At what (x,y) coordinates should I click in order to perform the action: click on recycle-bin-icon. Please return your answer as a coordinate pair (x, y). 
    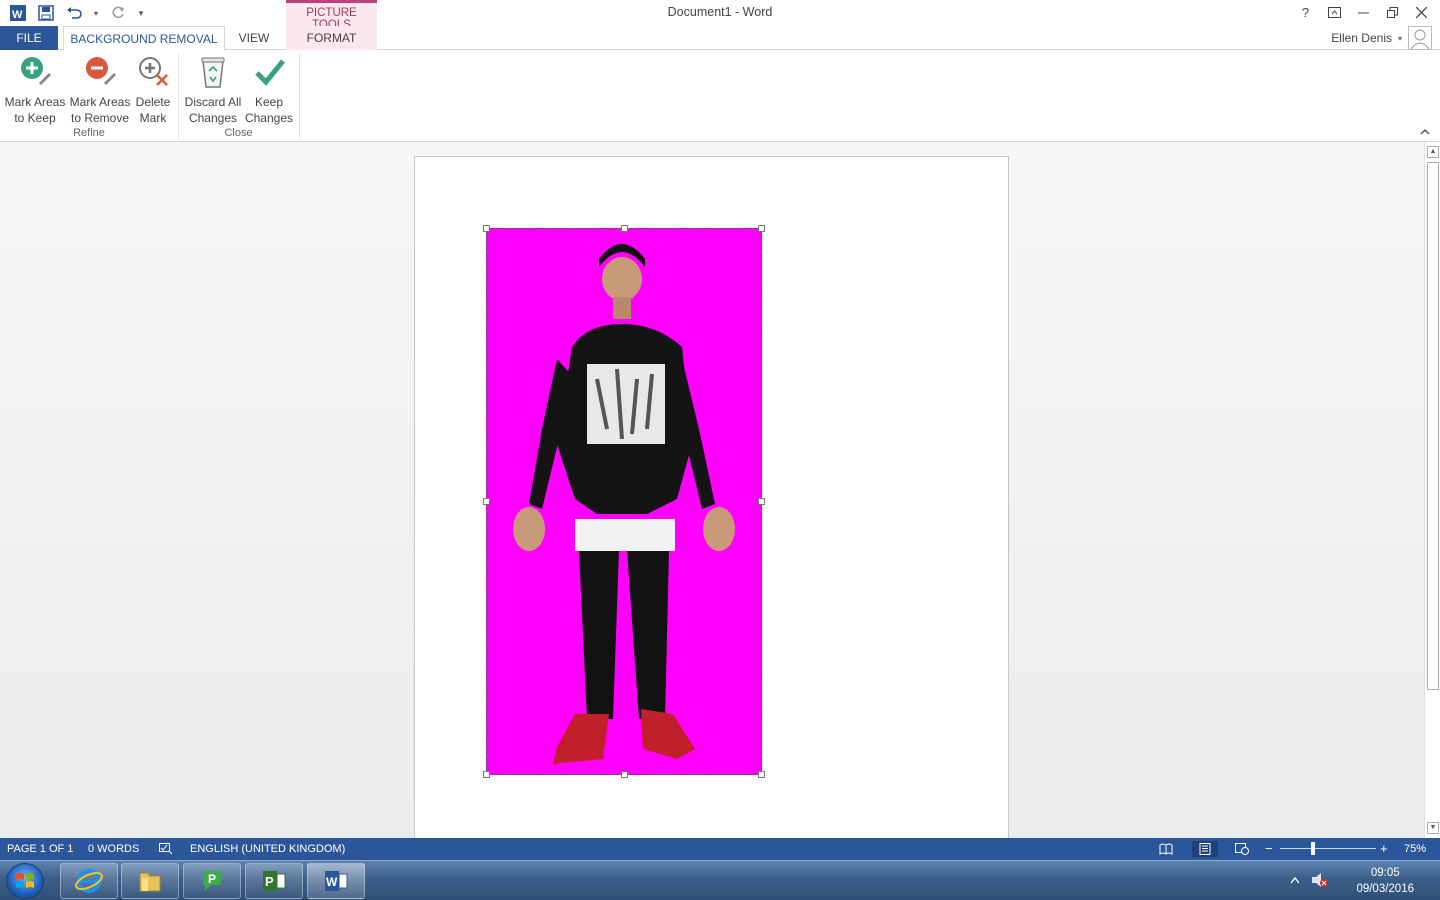
    Looking at the image, I should click on (213, 72).